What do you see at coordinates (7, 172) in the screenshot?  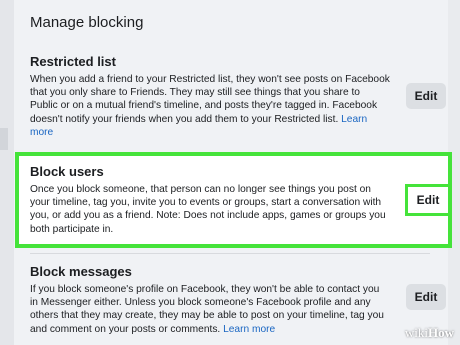 I see `left-edge` at bounding box center [7, 172].